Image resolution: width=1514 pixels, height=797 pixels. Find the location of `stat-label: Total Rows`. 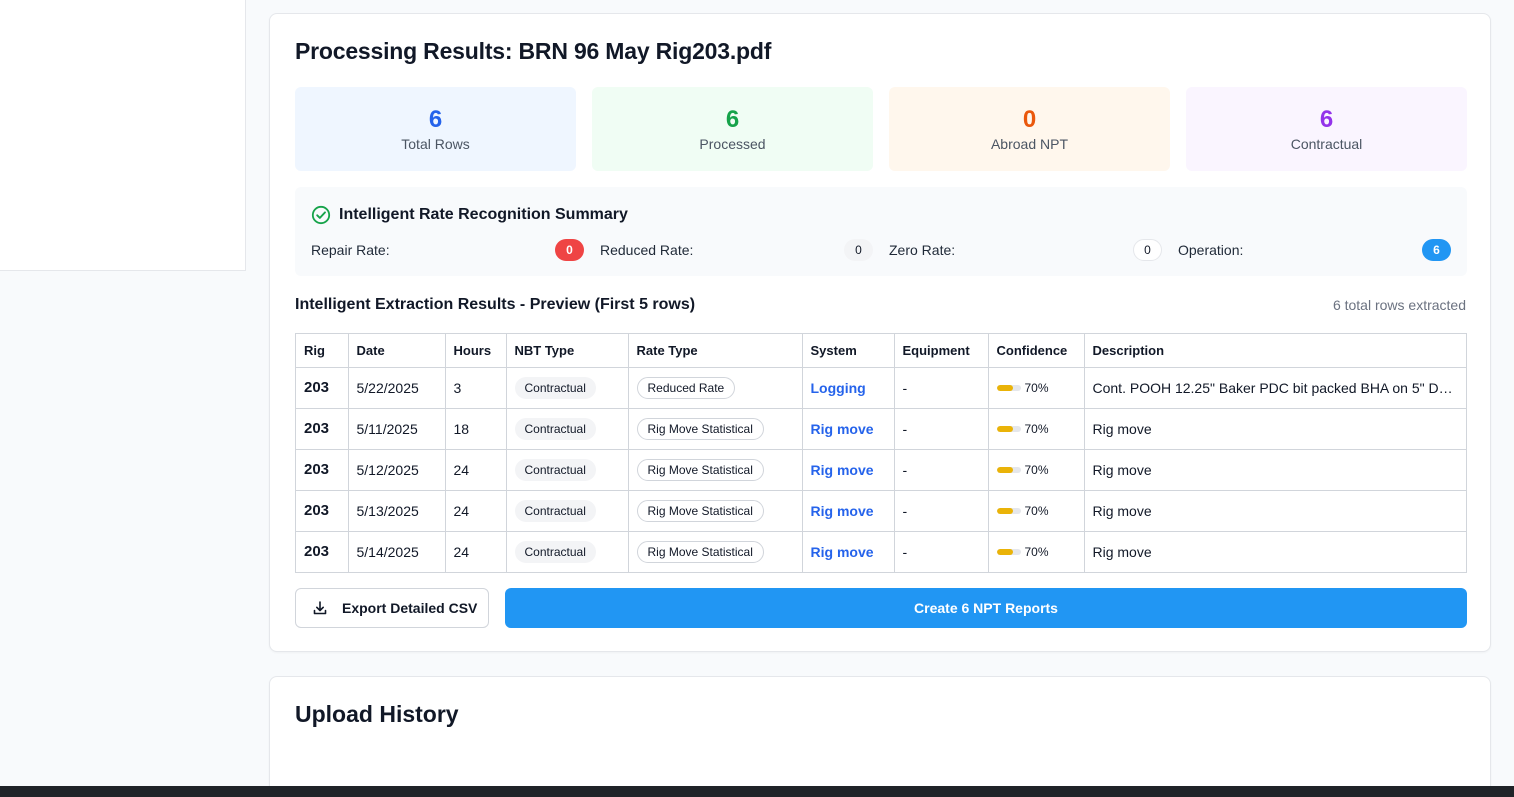

stat-label: Total Rows is located at coordinates (435, 144).